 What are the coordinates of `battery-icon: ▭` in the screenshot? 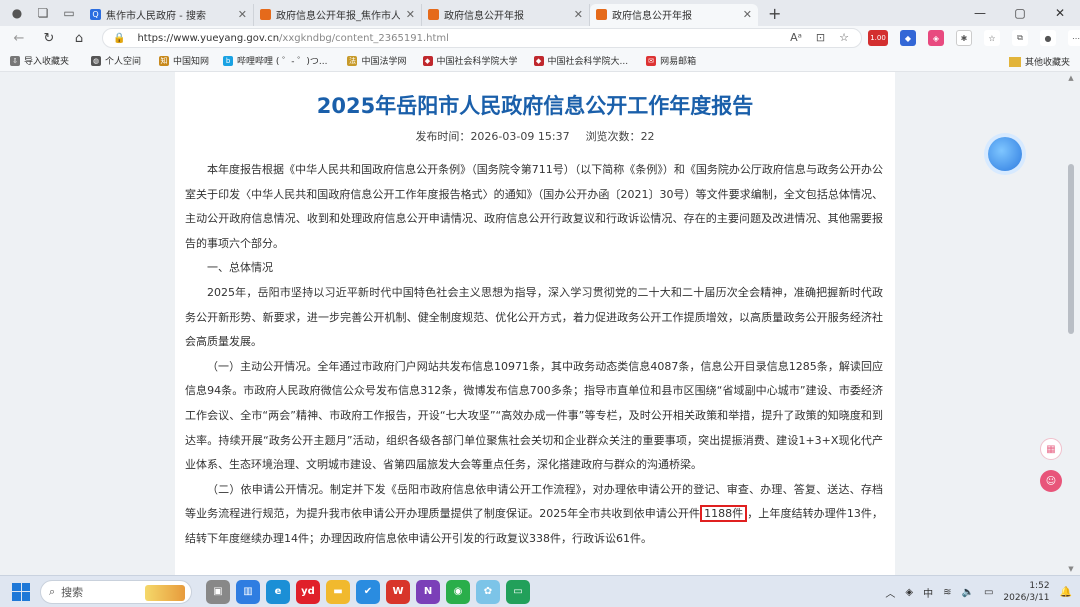 It's located at (988, 592).